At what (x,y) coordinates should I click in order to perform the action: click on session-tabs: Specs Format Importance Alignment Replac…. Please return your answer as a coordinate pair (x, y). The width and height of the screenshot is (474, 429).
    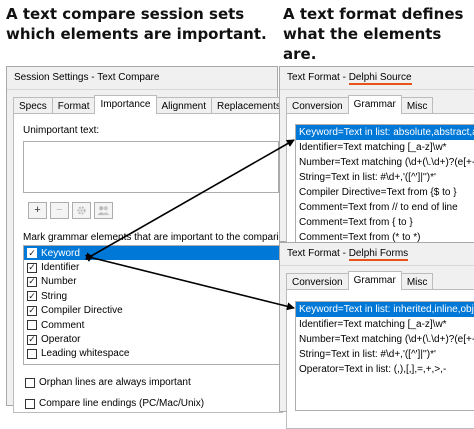
    Looking at the image, I should click on (150, 104).